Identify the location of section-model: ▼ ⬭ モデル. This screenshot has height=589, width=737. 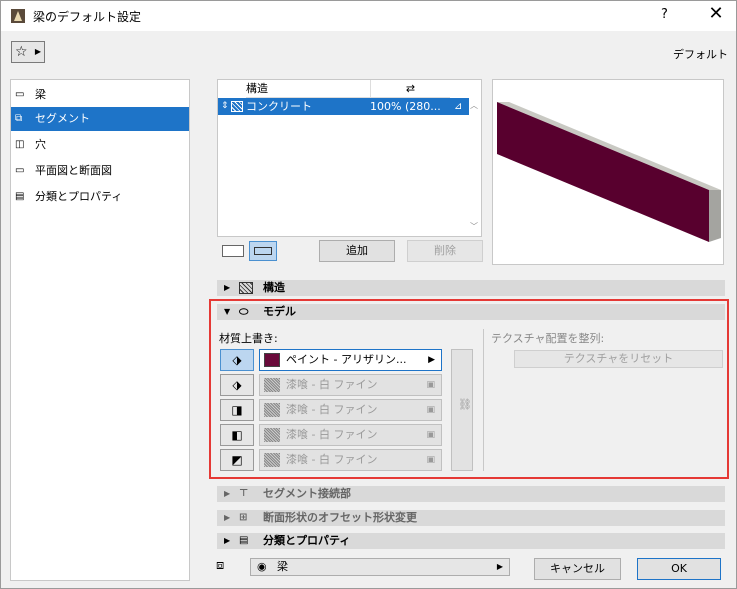
(471, 312).